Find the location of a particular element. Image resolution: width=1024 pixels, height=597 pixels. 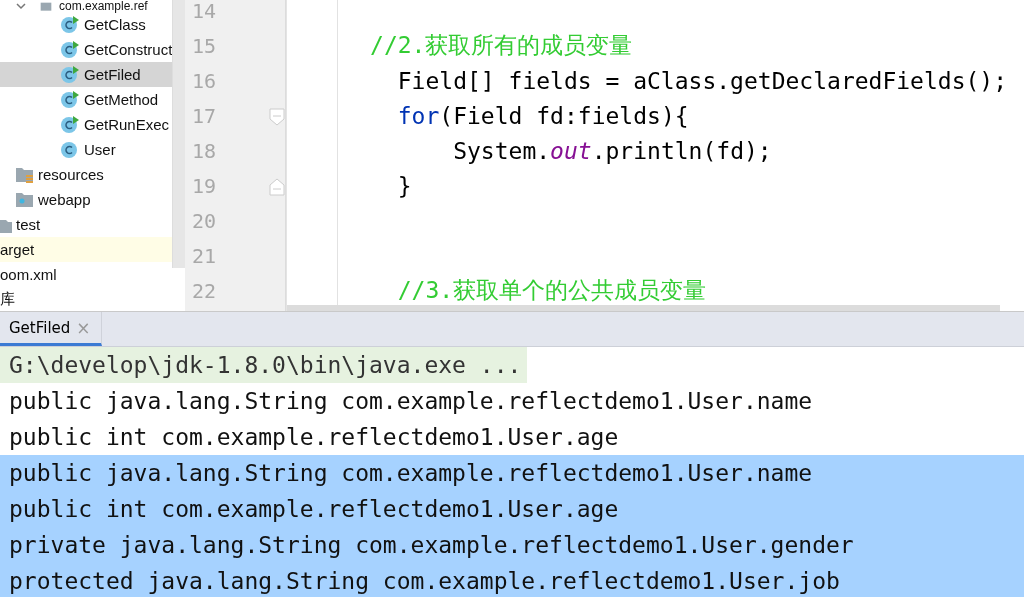

tree-item-label: resources is located at coordinates (71, 174).